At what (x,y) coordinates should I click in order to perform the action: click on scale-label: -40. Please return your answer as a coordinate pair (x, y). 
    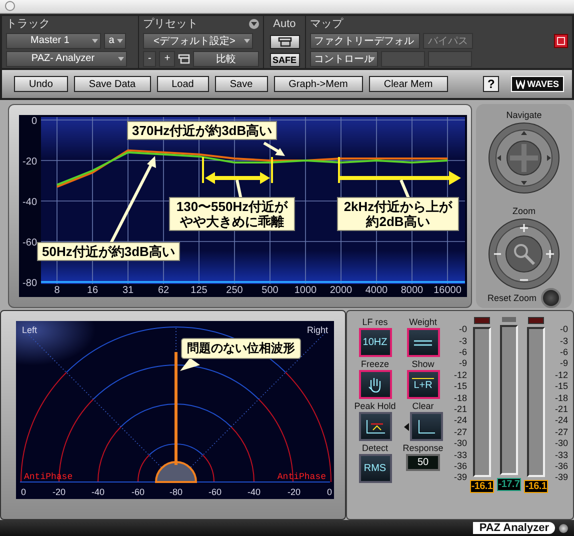
    Looking at the image, I should click on (98, 492).